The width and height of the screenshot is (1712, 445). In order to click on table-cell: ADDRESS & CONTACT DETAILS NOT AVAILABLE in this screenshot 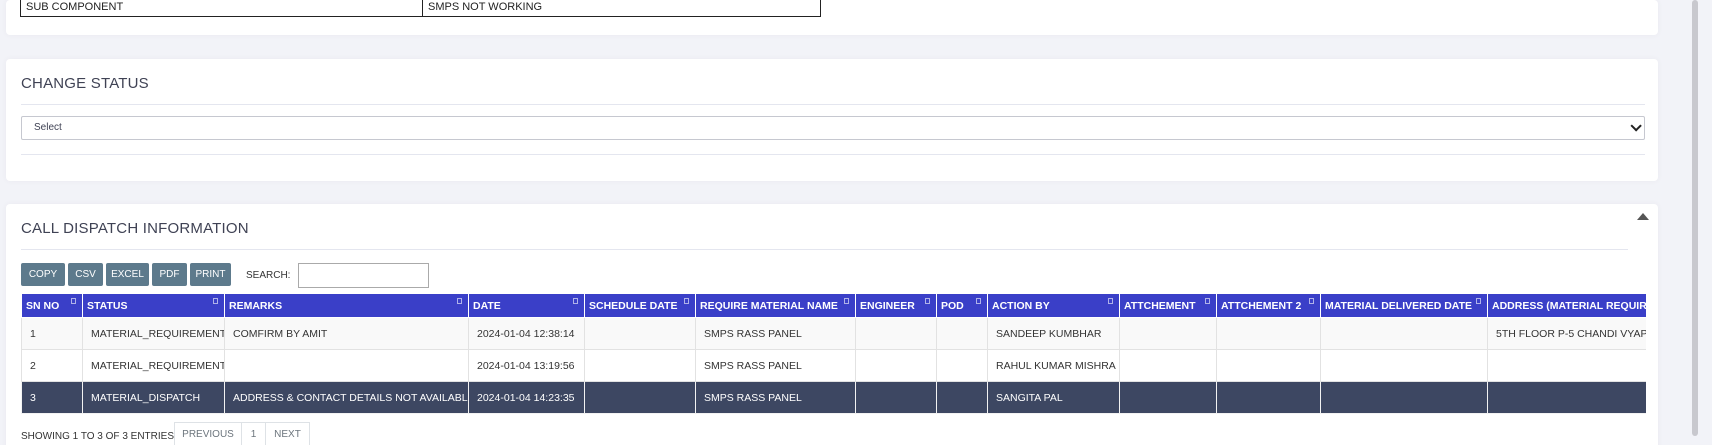, I will do `click(346, 397)`.